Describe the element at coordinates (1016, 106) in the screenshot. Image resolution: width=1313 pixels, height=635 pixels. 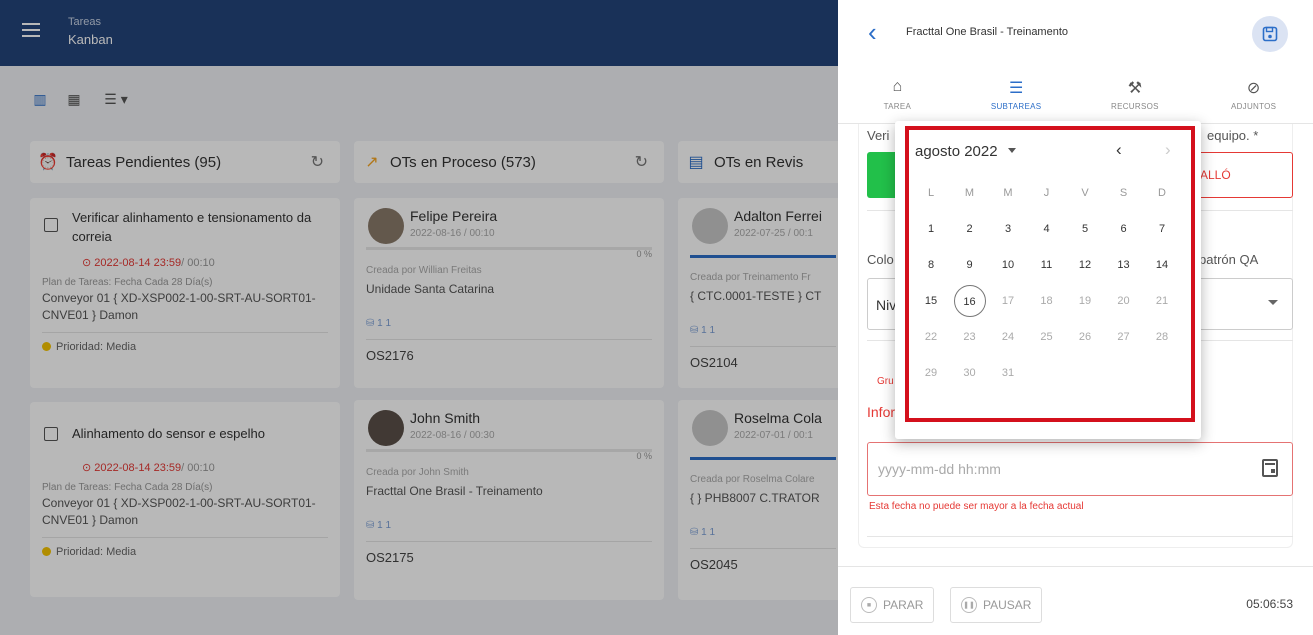
I see `tab-label: SUBTAREAS` at that location.